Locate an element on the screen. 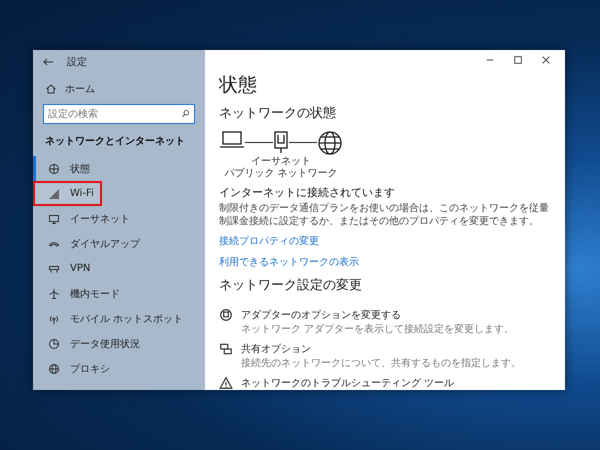 The image size is (600, 450). sharing-icon is located at coordinates (226, 349).